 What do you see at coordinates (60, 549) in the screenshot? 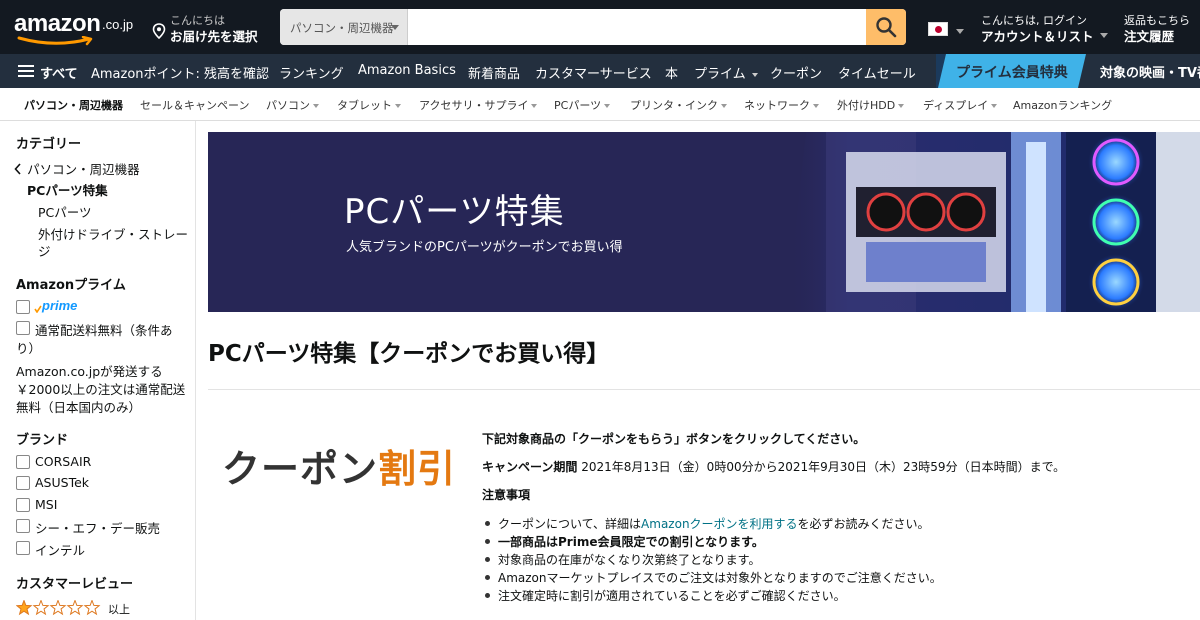
I see `brand-intel: インテル` at bounding box center [60, 549].